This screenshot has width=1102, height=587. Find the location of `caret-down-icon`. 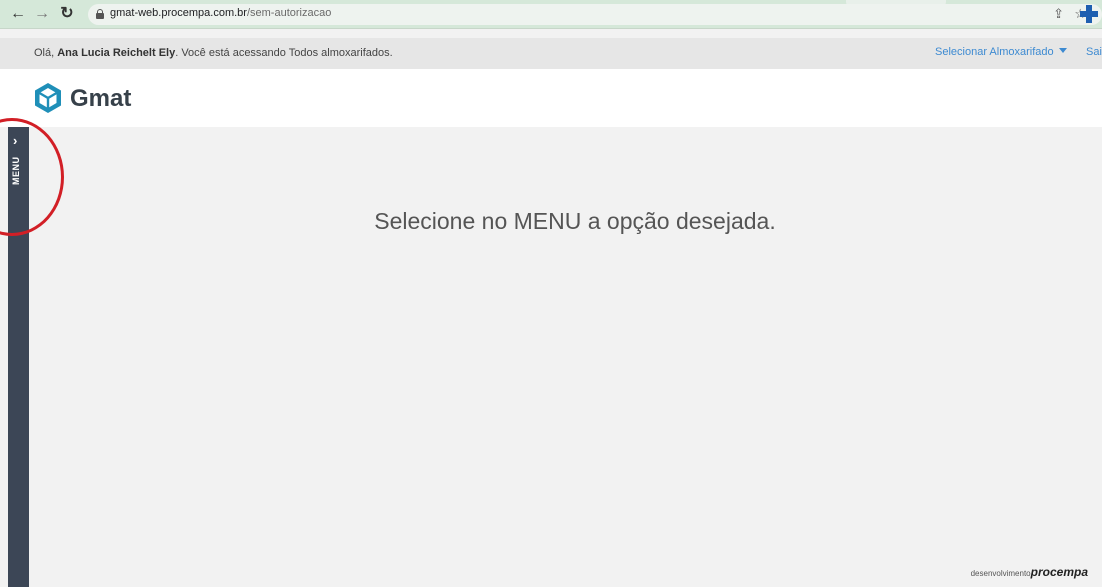

caret-down-icon is located at coordinates (1062, 50).